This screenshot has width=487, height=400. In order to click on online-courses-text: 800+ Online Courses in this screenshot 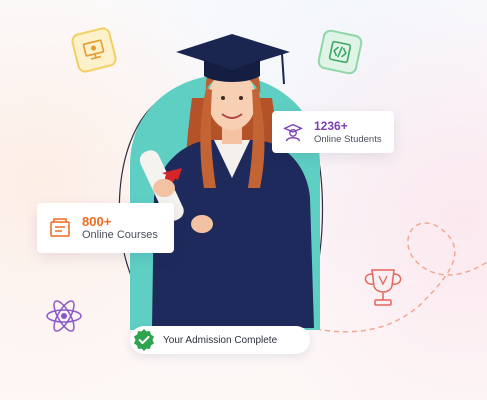, I will do `click(120, 227)`.